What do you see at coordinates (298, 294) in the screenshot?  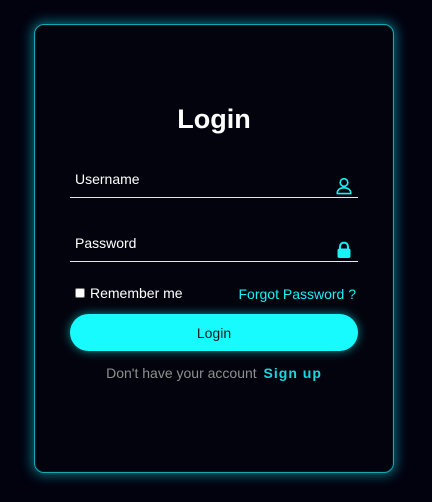 I see `forgot-password-link: Forgot Password ?` at bounding box center [298, 294].